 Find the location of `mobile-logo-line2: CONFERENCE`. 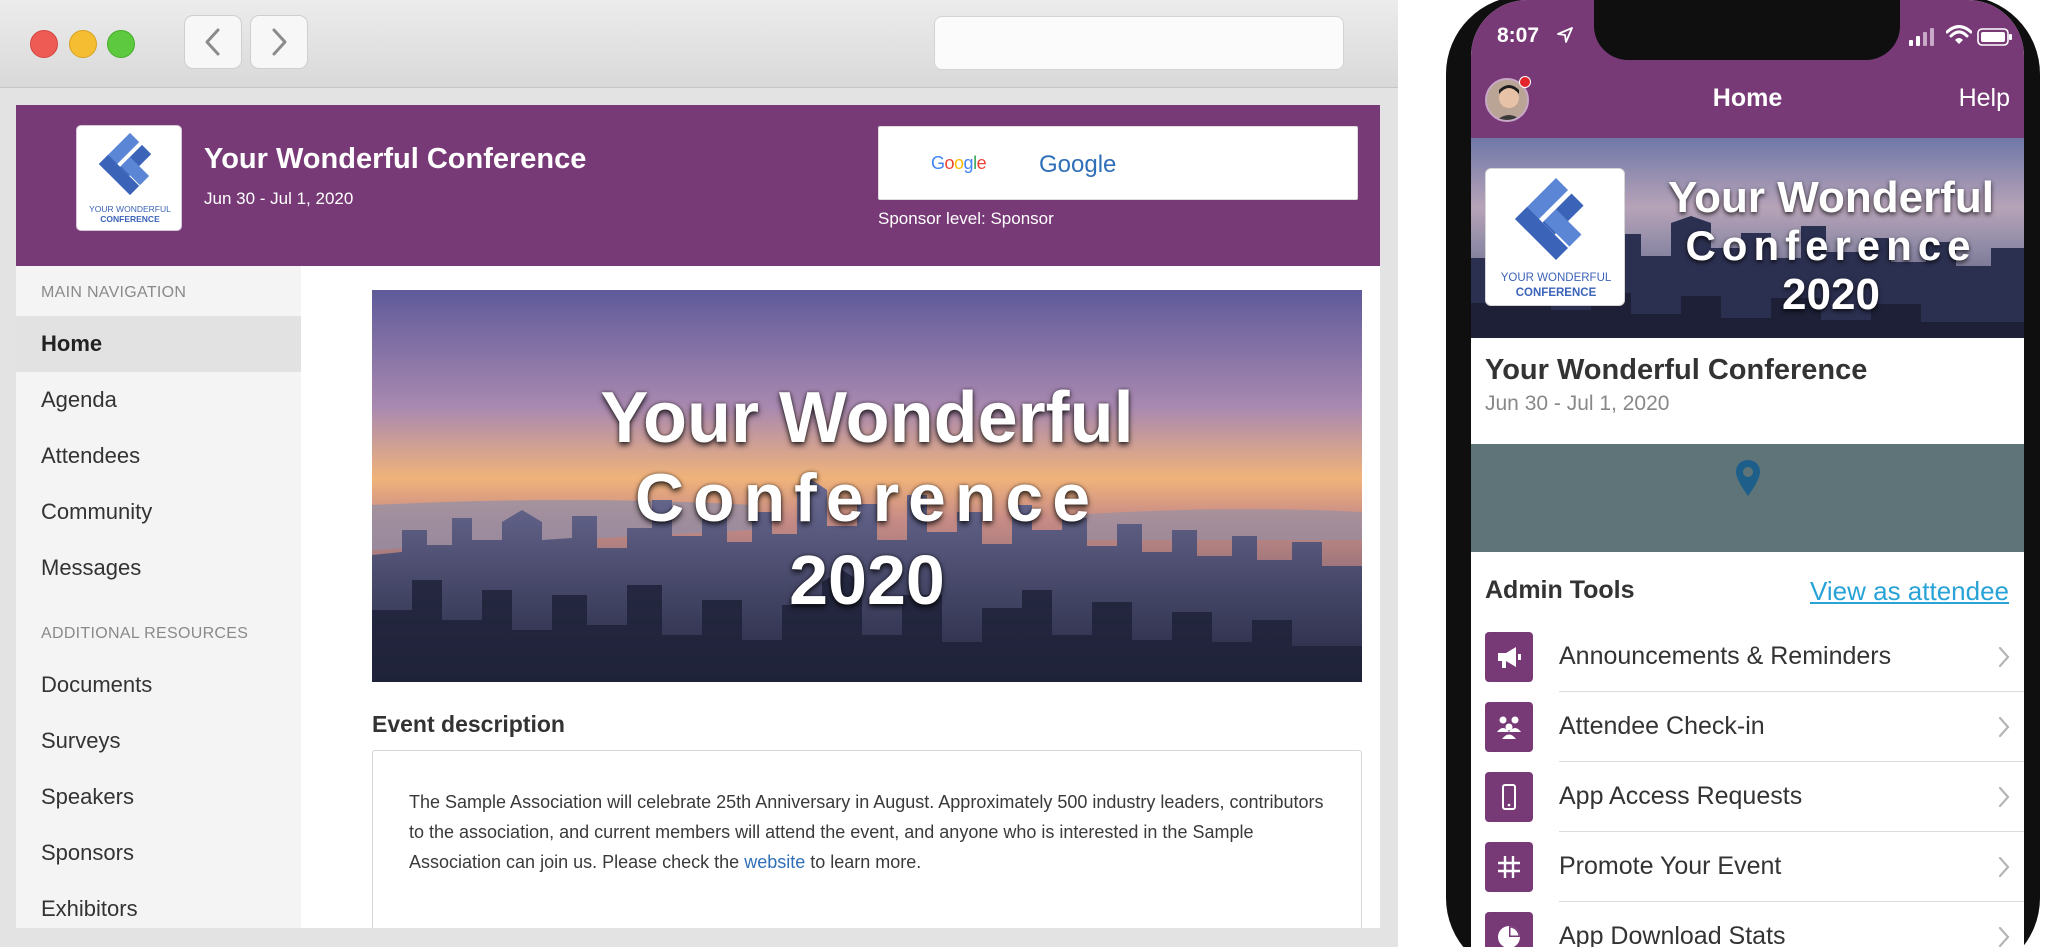

mobile-logo-line2: CONFERENCE is located at coordinates (1556, 293).